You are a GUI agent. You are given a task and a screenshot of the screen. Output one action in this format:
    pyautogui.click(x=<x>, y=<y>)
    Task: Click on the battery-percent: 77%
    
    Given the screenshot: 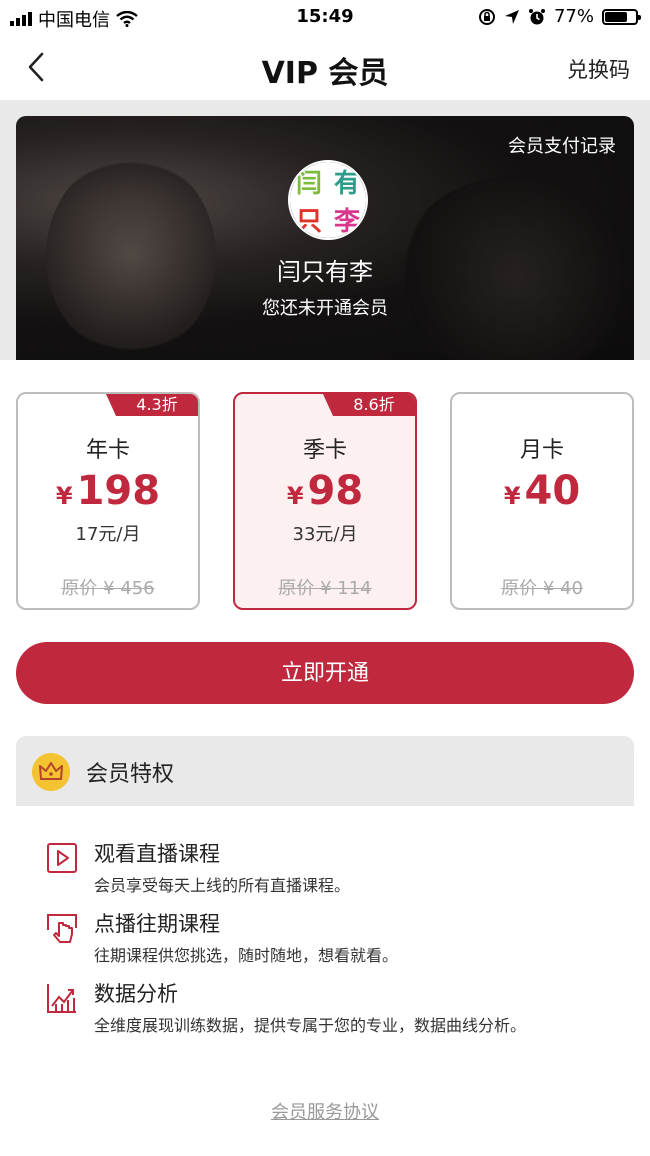 What is the action you would take?
    pyautogui.click(x=573, y=16)
    